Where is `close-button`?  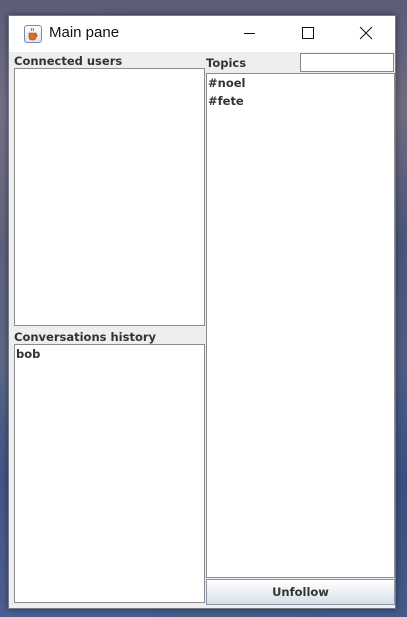 close-button is located at coordinates (366, 33).